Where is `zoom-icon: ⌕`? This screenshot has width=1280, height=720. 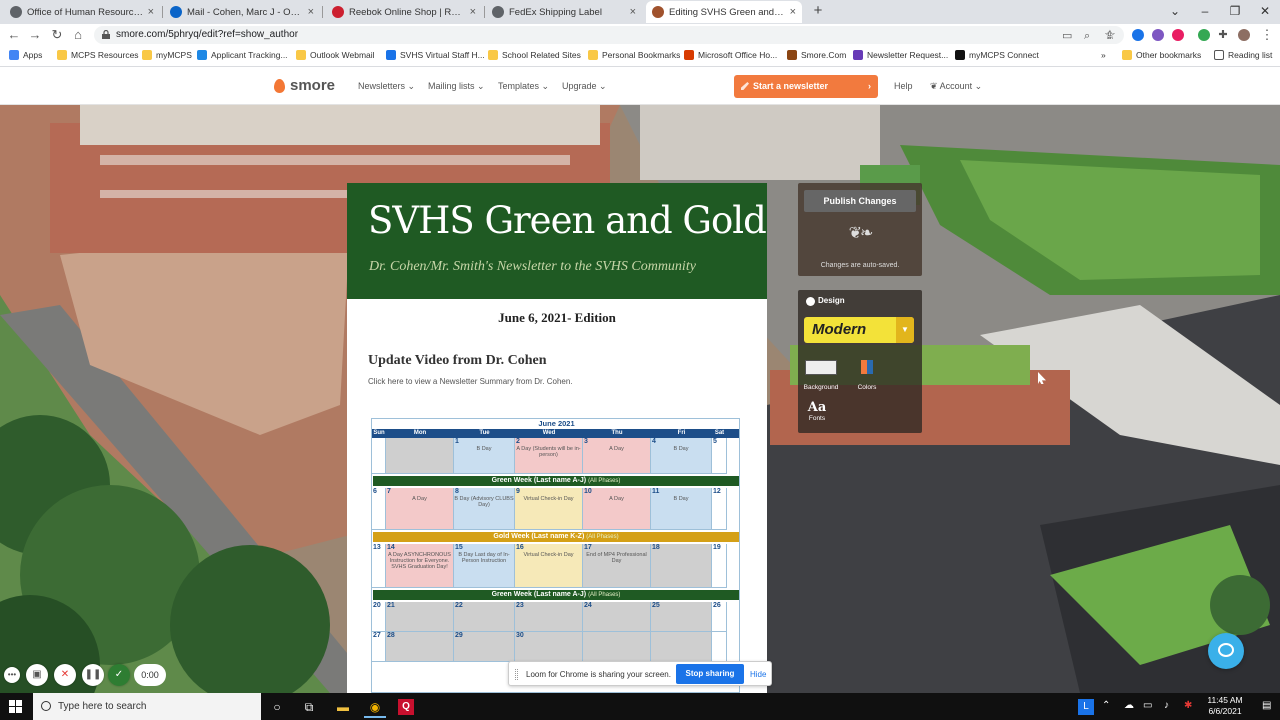
zoom-icon: ⌕ is located at coordinates (1087, 36).